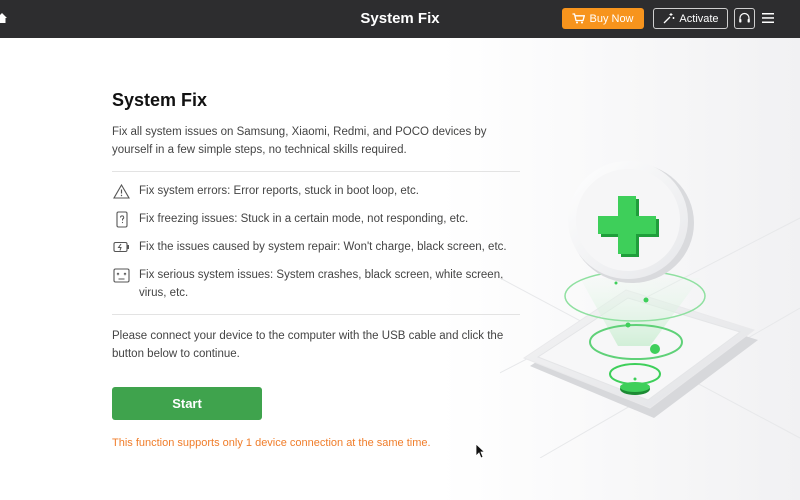 The width and height of the screenshot is (800, 500). What do you see at coordinates (121, 219) in the screenshot?
I see `phone-question-icon` at bounding box center [121, 219].